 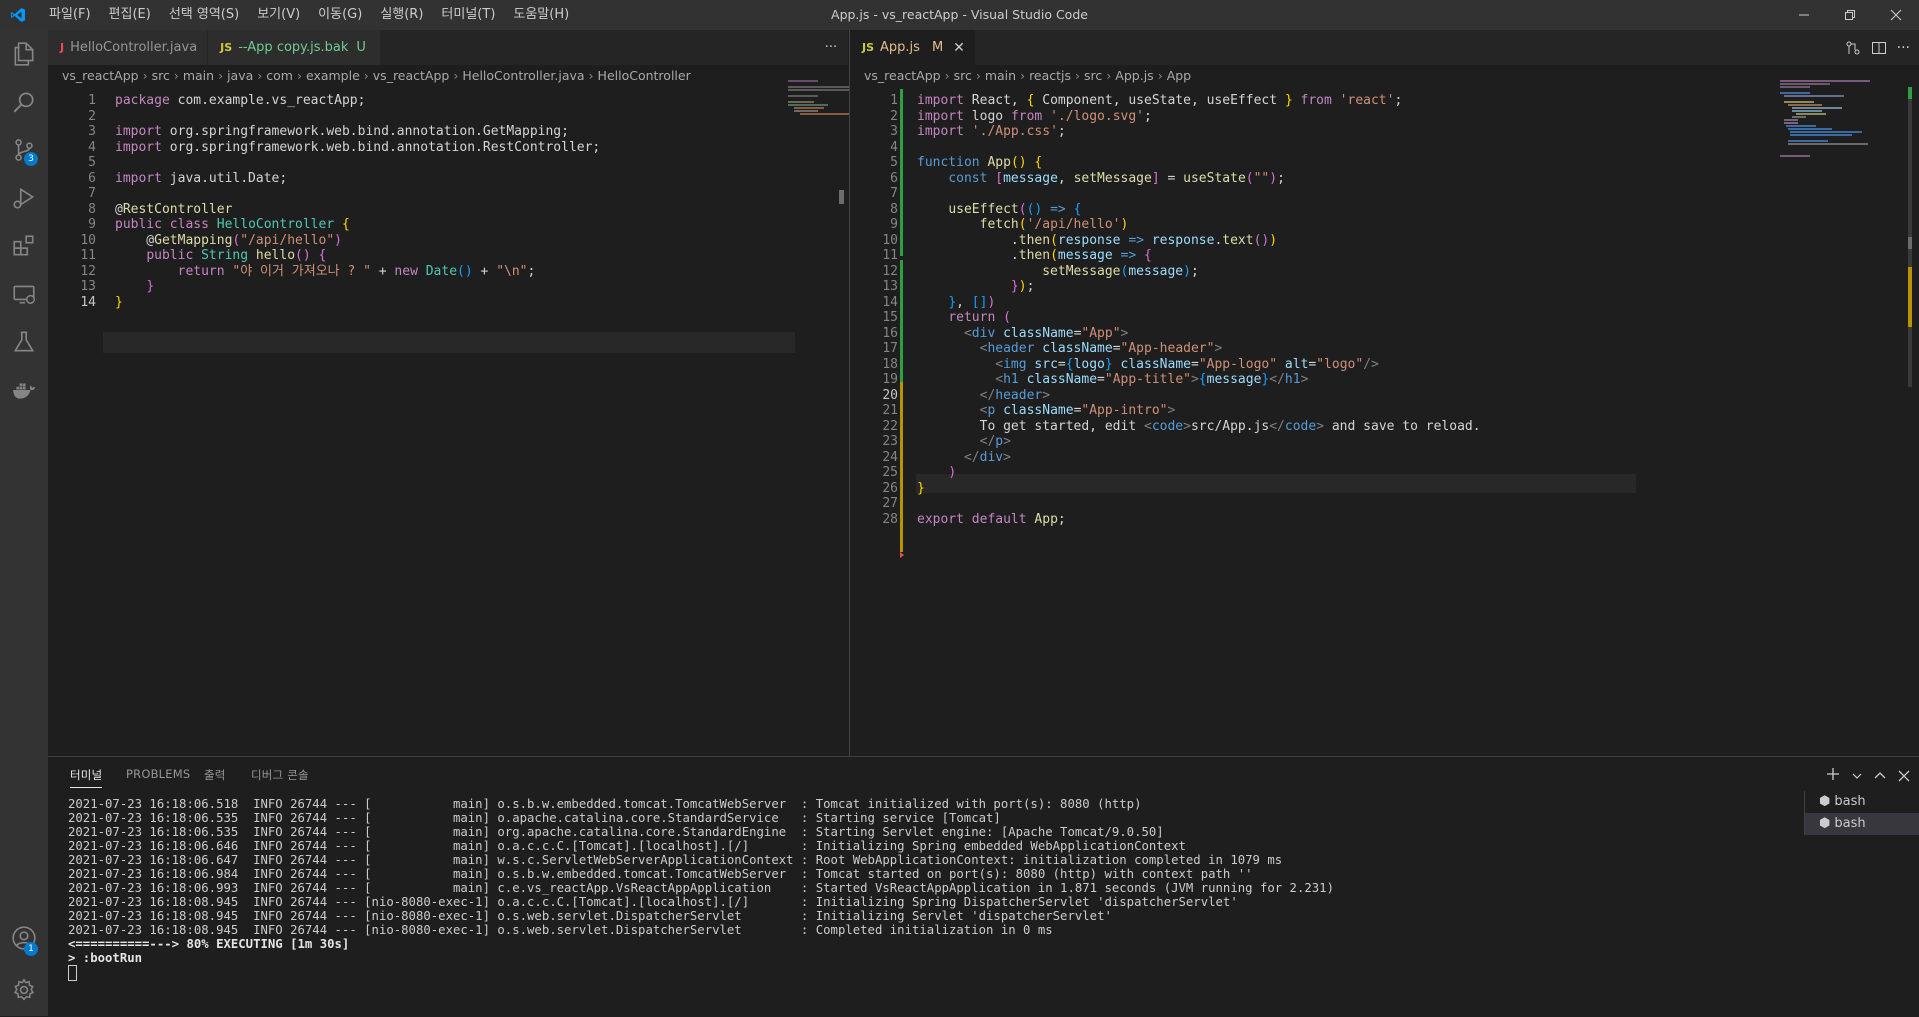 What do you see at coordinates (1804, 15) in the screenshot?
I see `minimize-button` at bounding box center [1804, 15].